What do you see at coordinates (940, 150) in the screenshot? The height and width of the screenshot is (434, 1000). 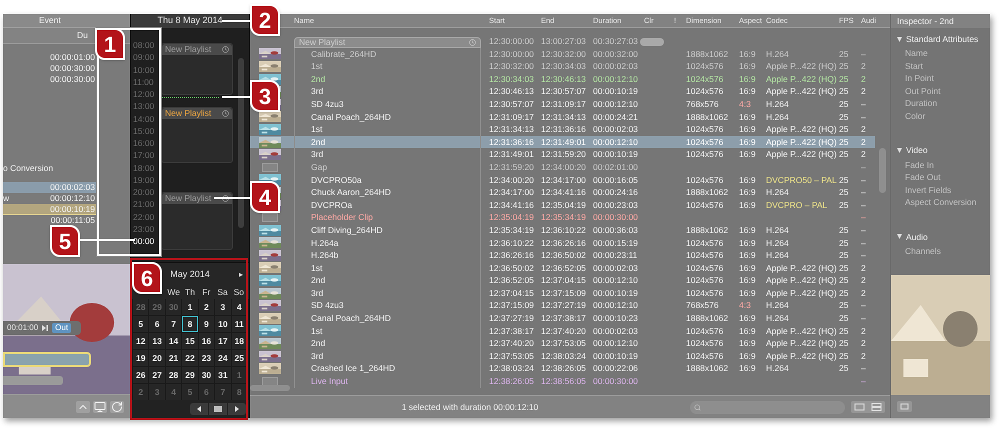 I see `section-header: Video` at bounding box center [940, 150].